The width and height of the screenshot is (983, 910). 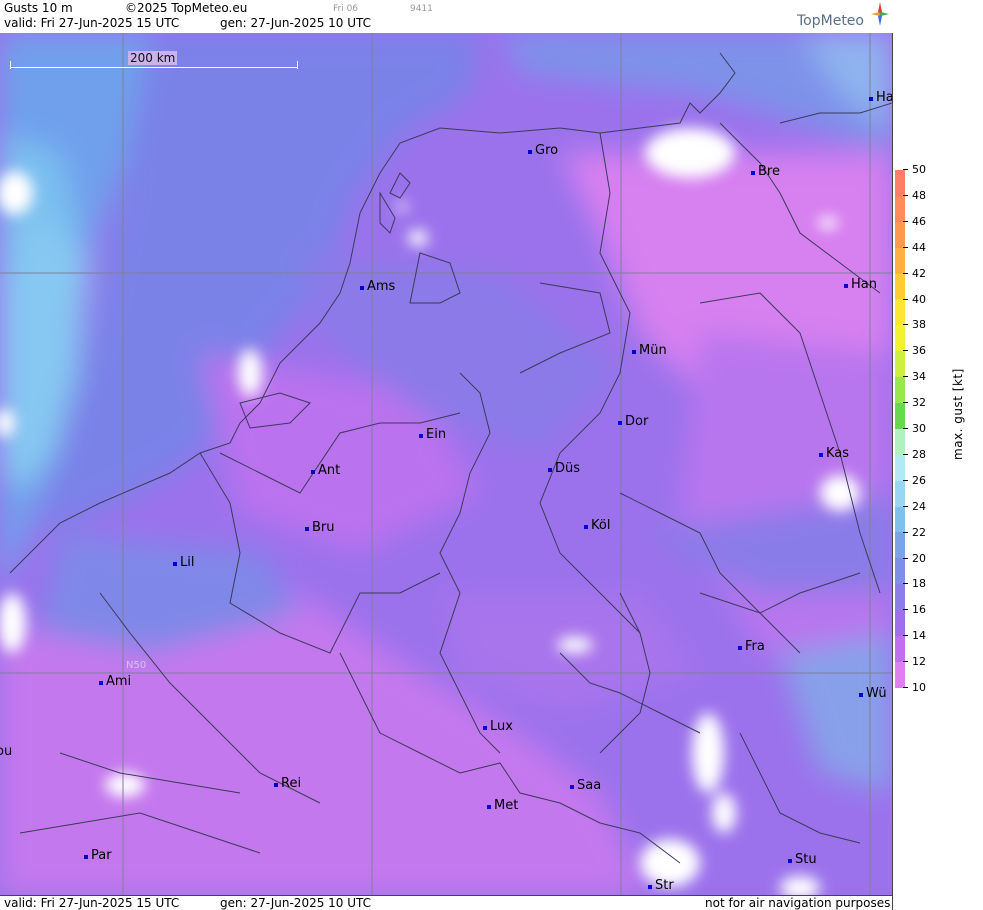 I want to click on topmeteo-logo: TopMeteo, so click(x=844, y=16).